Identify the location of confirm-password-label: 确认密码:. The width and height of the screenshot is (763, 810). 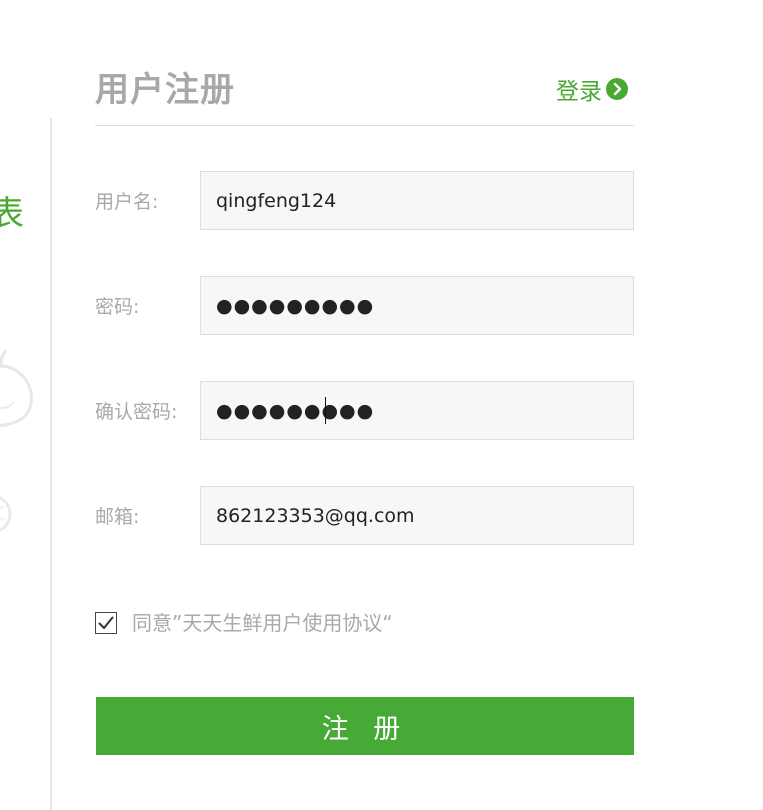
(136, 412).